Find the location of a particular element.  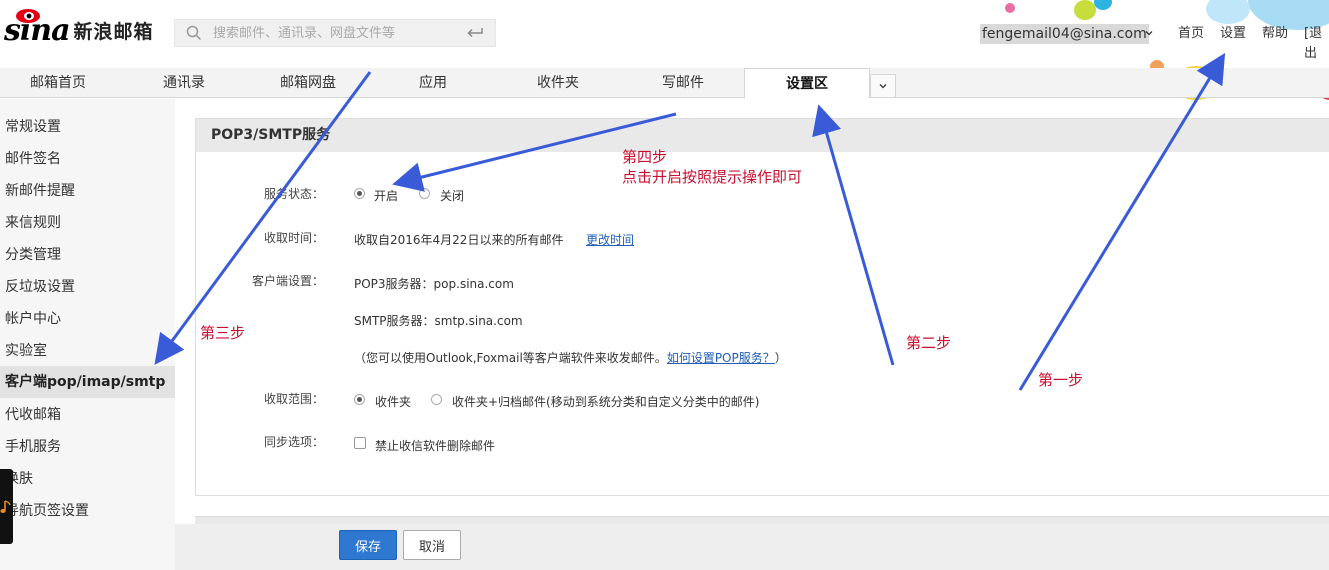

user-email: fengemail04@sina.com is located at coordinates (1064, 34).